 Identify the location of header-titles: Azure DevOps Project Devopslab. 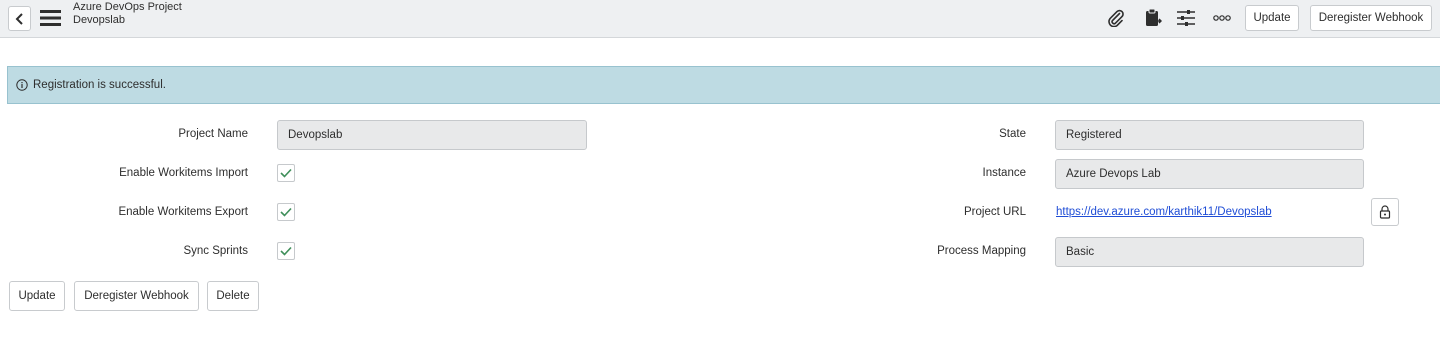
(127, 13).